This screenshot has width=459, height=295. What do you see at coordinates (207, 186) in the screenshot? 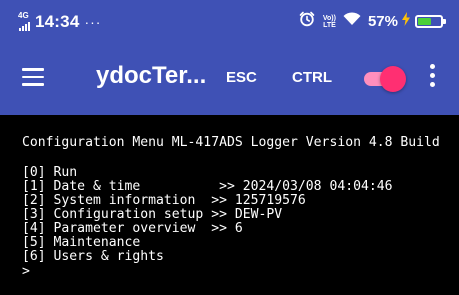
I see `terminal-line: [1] Date & time >> 2024/03/08 04:04:46` at bounding box center [207, 186].